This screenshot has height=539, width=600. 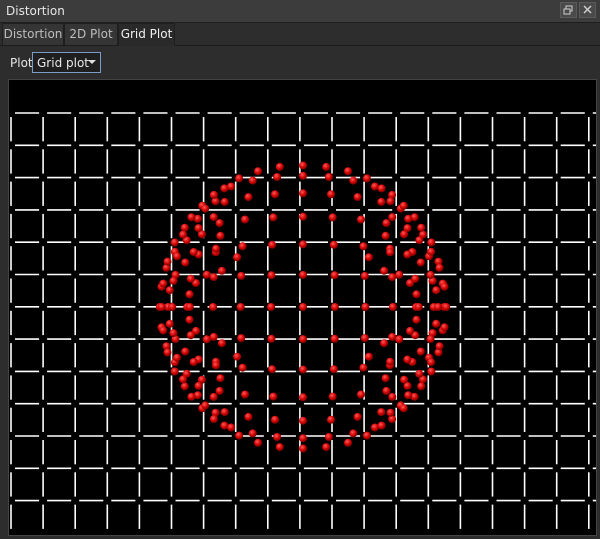 What do you see at coordinates (33, 34) in the screenshot?
I see `tab-distortion: Distortion` at bounding box center [33, 34].